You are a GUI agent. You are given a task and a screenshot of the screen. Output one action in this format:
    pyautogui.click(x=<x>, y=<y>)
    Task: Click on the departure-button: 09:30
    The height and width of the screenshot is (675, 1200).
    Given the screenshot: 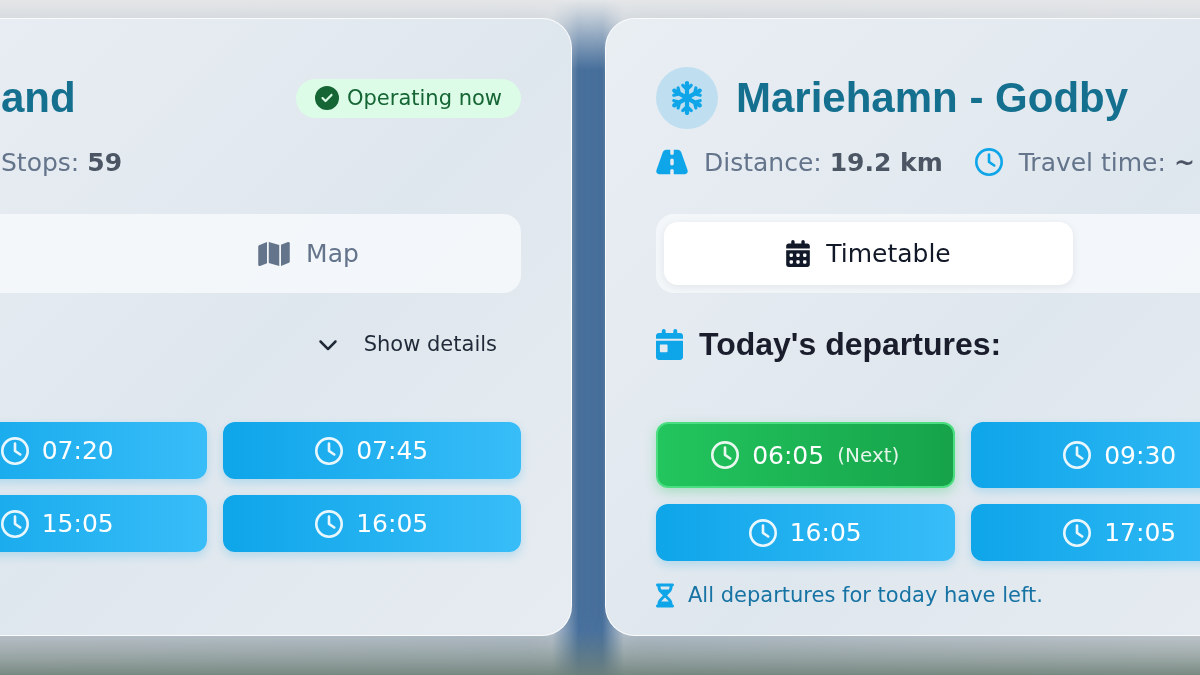 What is the action you would take?
    pyautogui.click(x=1085, y=455)
    